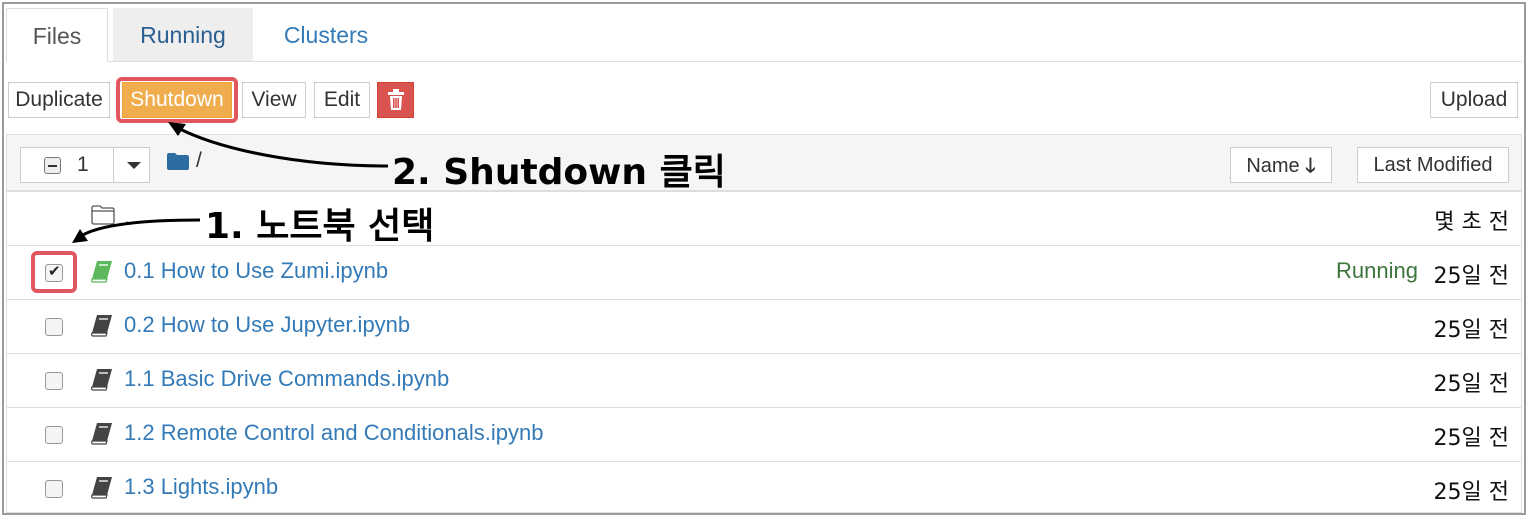  Describe the element at coordinates (54, 272) in the screenshot. I see `checkbox-highlight-box` at that location.